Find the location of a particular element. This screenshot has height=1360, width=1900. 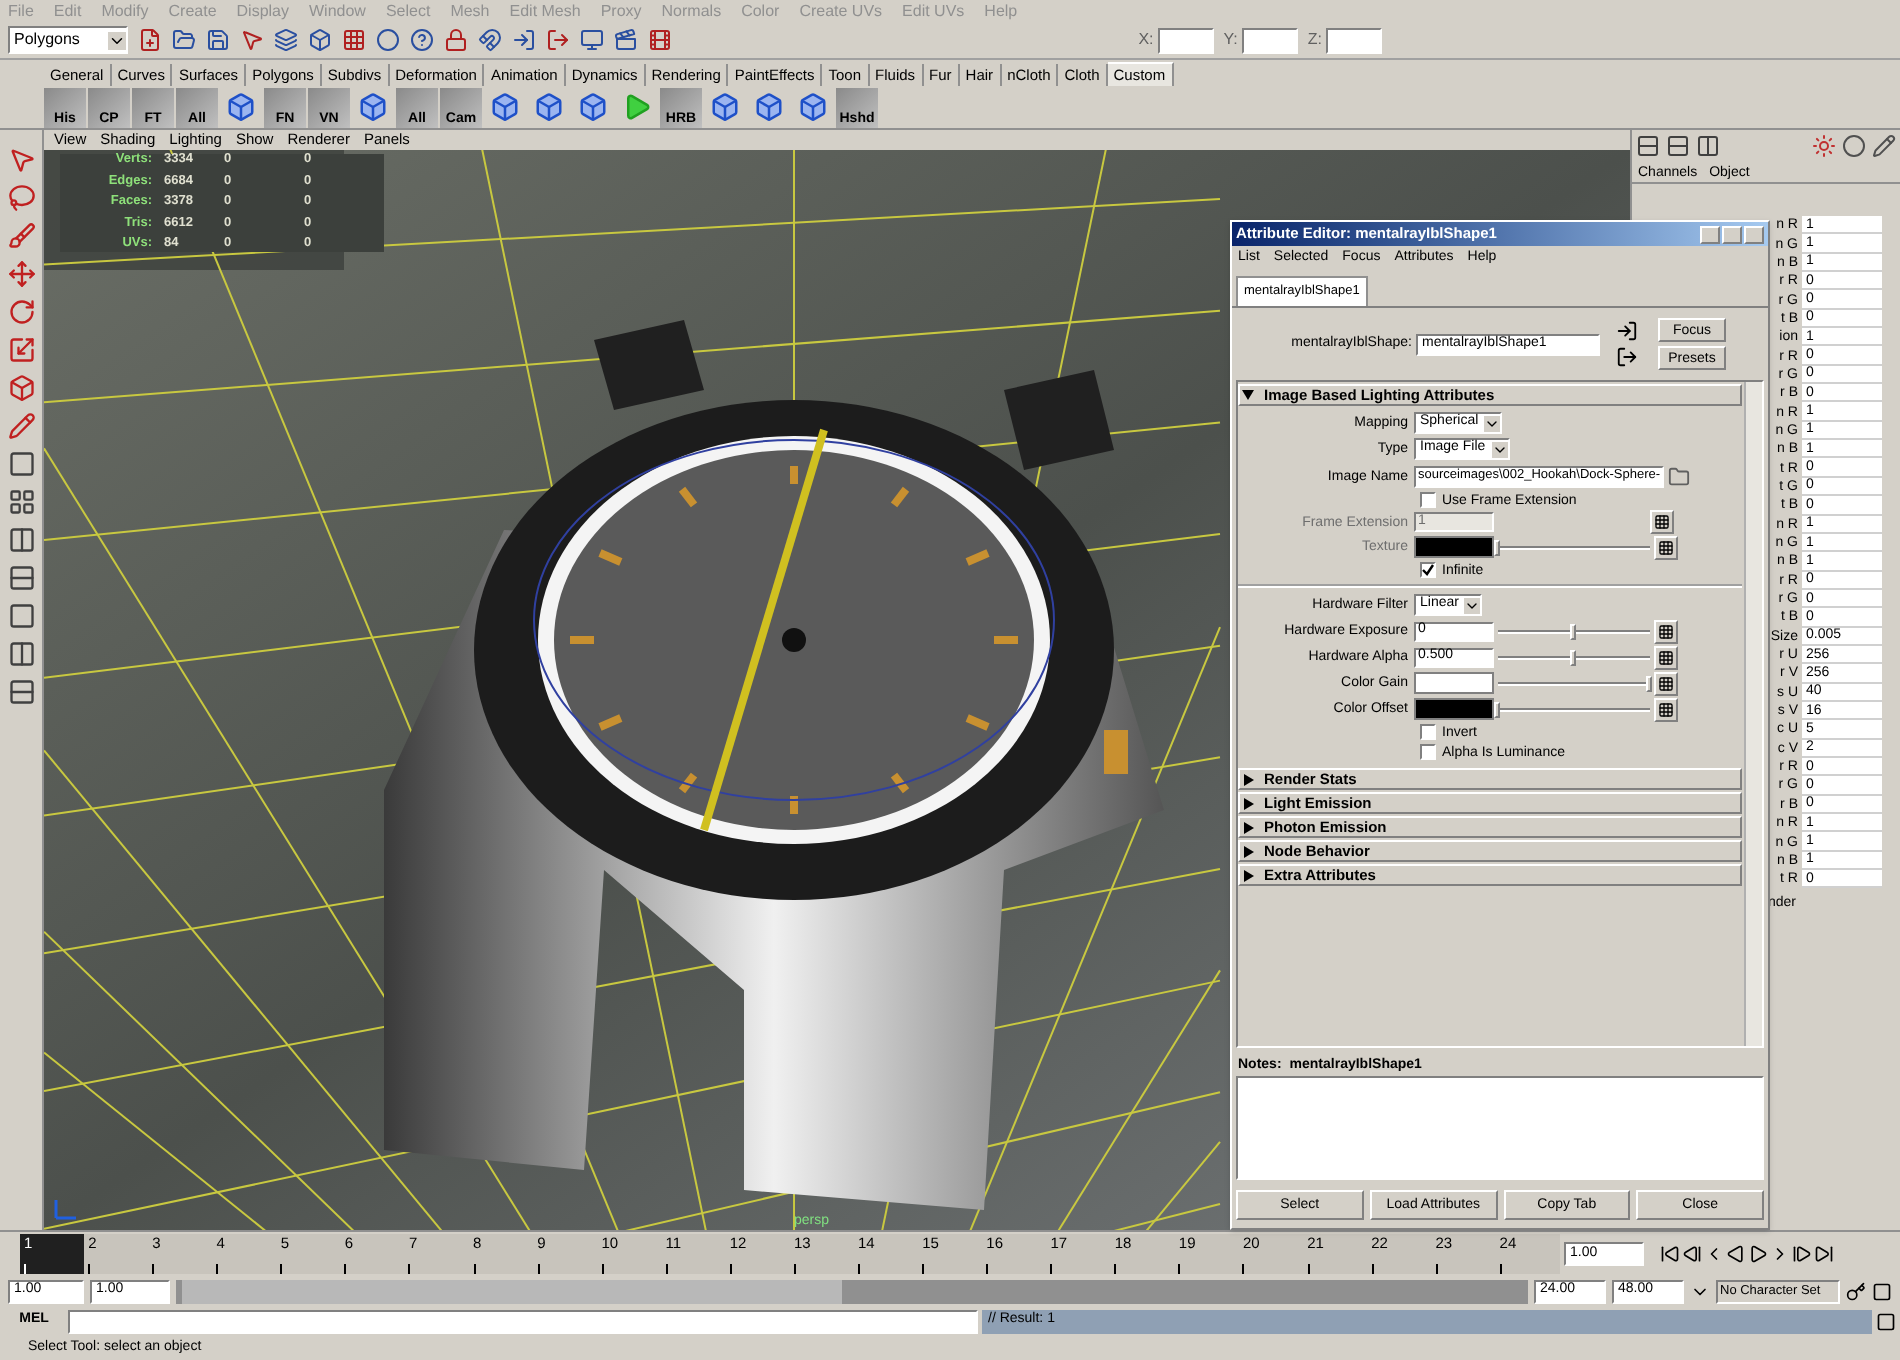

split-view-icon is located at coordinates (21, 654).